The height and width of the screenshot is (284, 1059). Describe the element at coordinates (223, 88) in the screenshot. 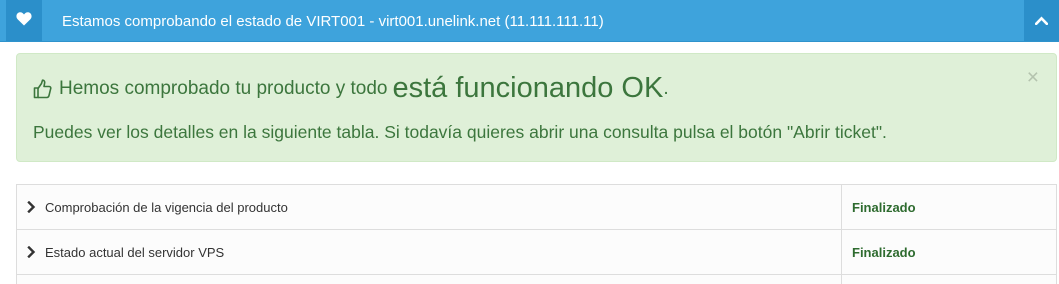

I see `alert-headline-prefix: Hemos comprobado tu producto y todo` at that location.